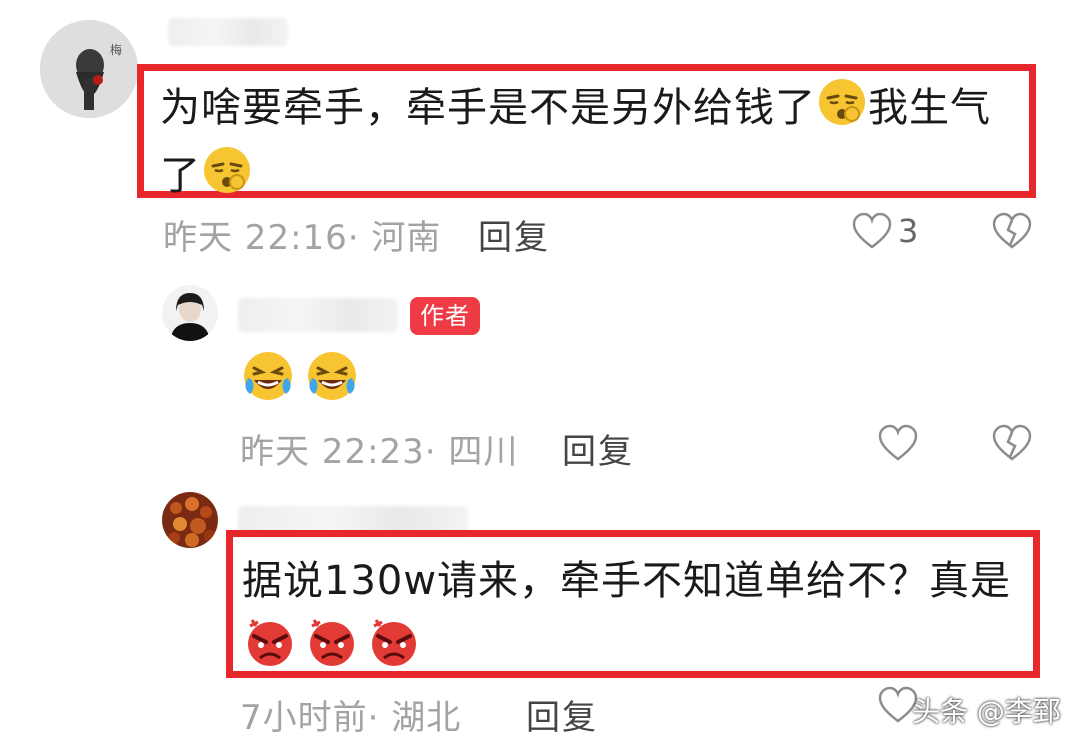 The image size is (1080, 740). I want to click on comment-meta-2: 昨天 22:23· 四川, so click(379, 452).